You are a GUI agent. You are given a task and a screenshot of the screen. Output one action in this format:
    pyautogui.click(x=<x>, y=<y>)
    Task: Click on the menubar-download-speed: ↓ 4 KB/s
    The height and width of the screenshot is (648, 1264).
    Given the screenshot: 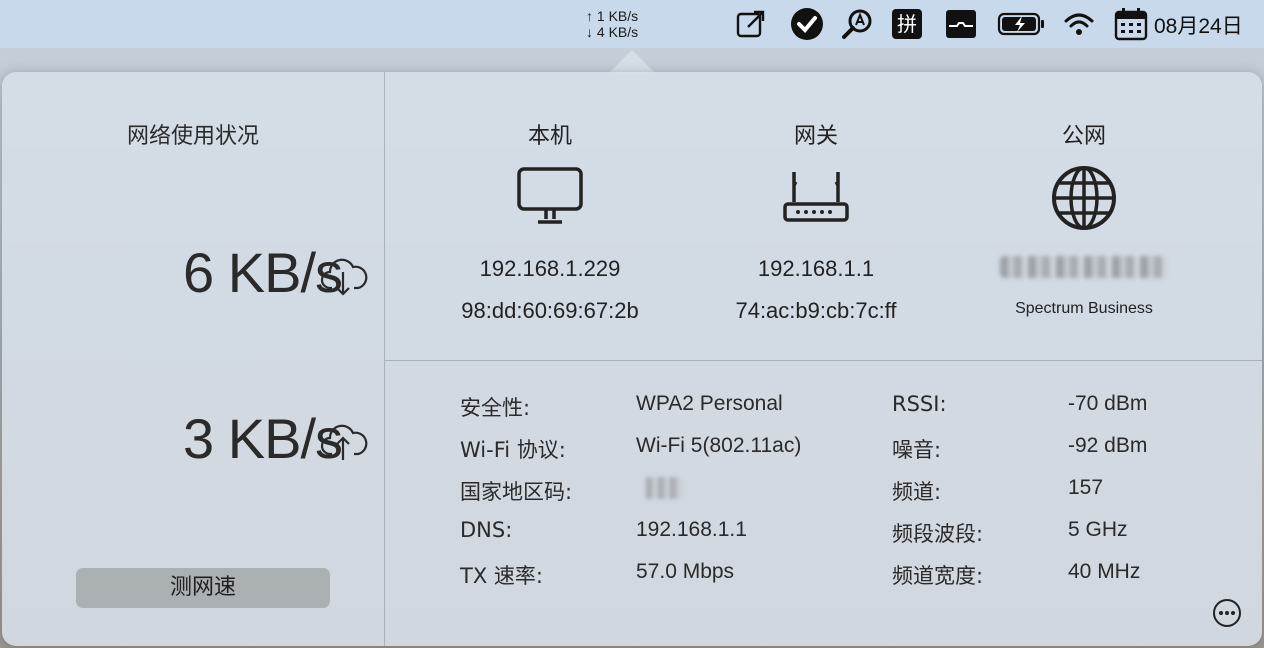 What is the action you would take?
    pyautogui.click(x=612, y=32)
    